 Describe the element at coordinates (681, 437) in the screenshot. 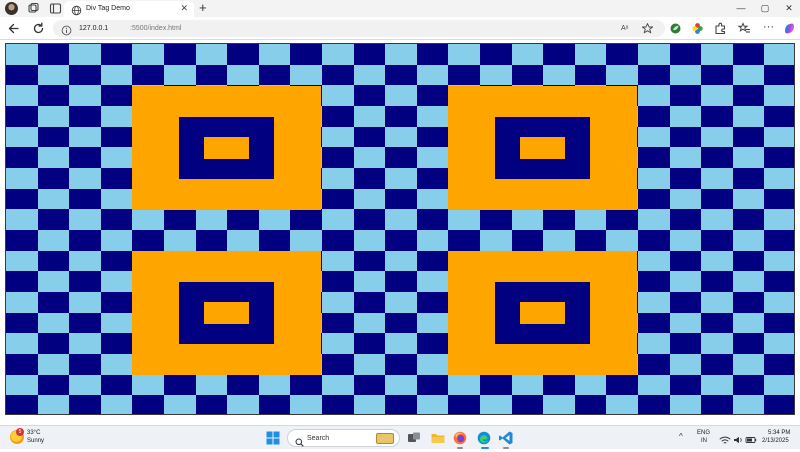

I see `tray-overflow-chevron: ^` at that location.